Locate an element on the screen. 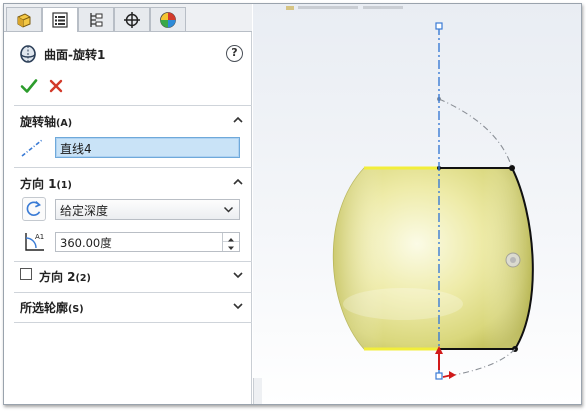  angle-input: 360.00度 is located at coordinates (147, 242).